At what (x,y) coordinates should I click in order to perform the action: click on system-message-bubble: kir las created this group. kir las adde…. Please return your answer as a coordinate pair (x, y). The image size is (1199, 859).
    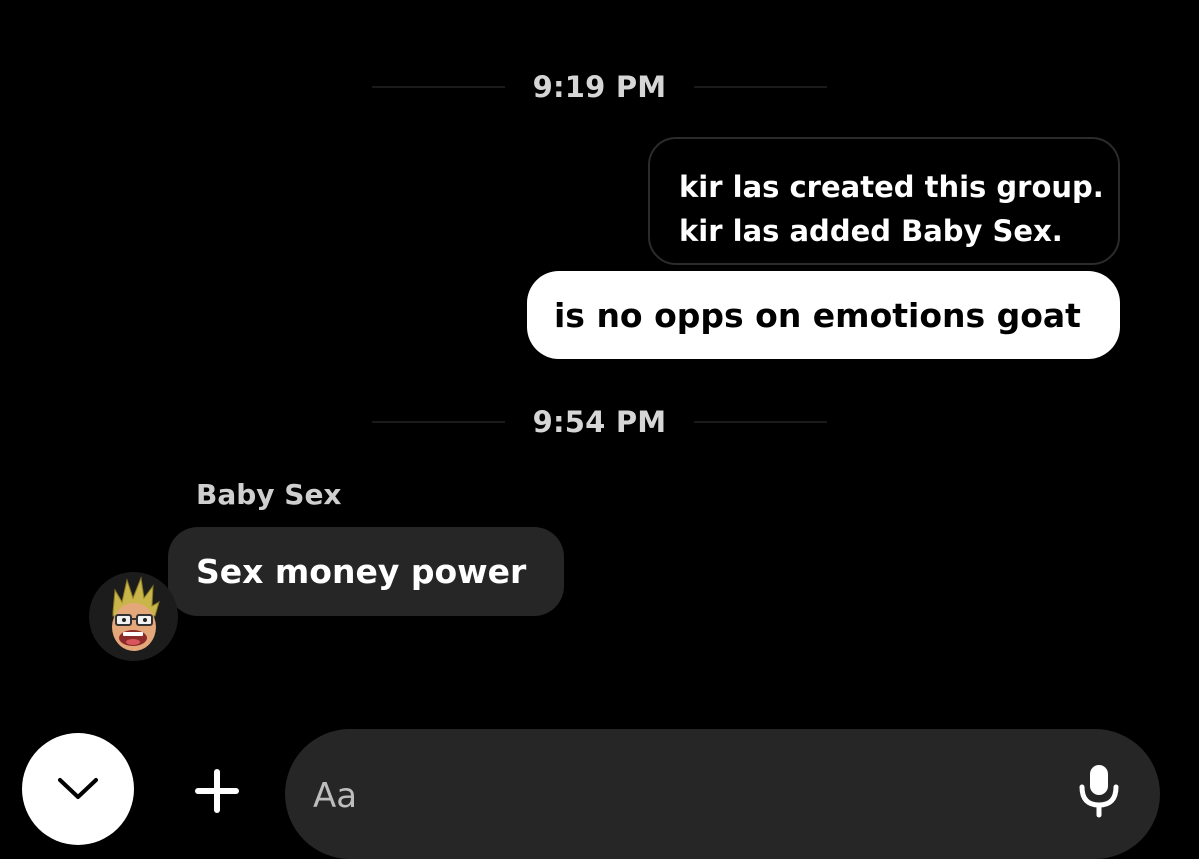
    Looking at the image, I should click on (884, 201).